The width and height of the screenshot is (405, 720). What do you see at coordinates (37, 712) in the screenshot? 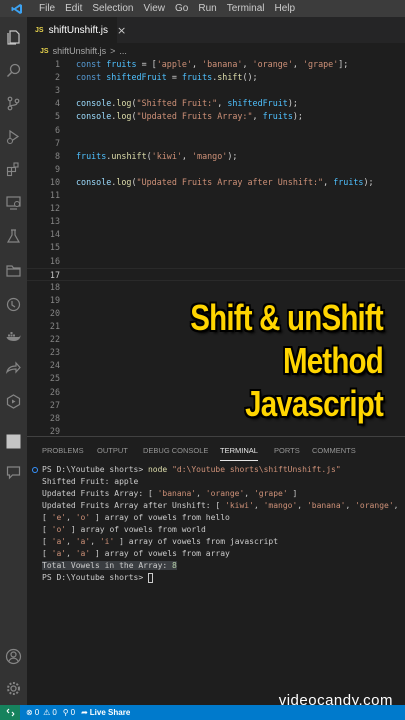
I see `error-count: 0` at bounding box center [37, 712].